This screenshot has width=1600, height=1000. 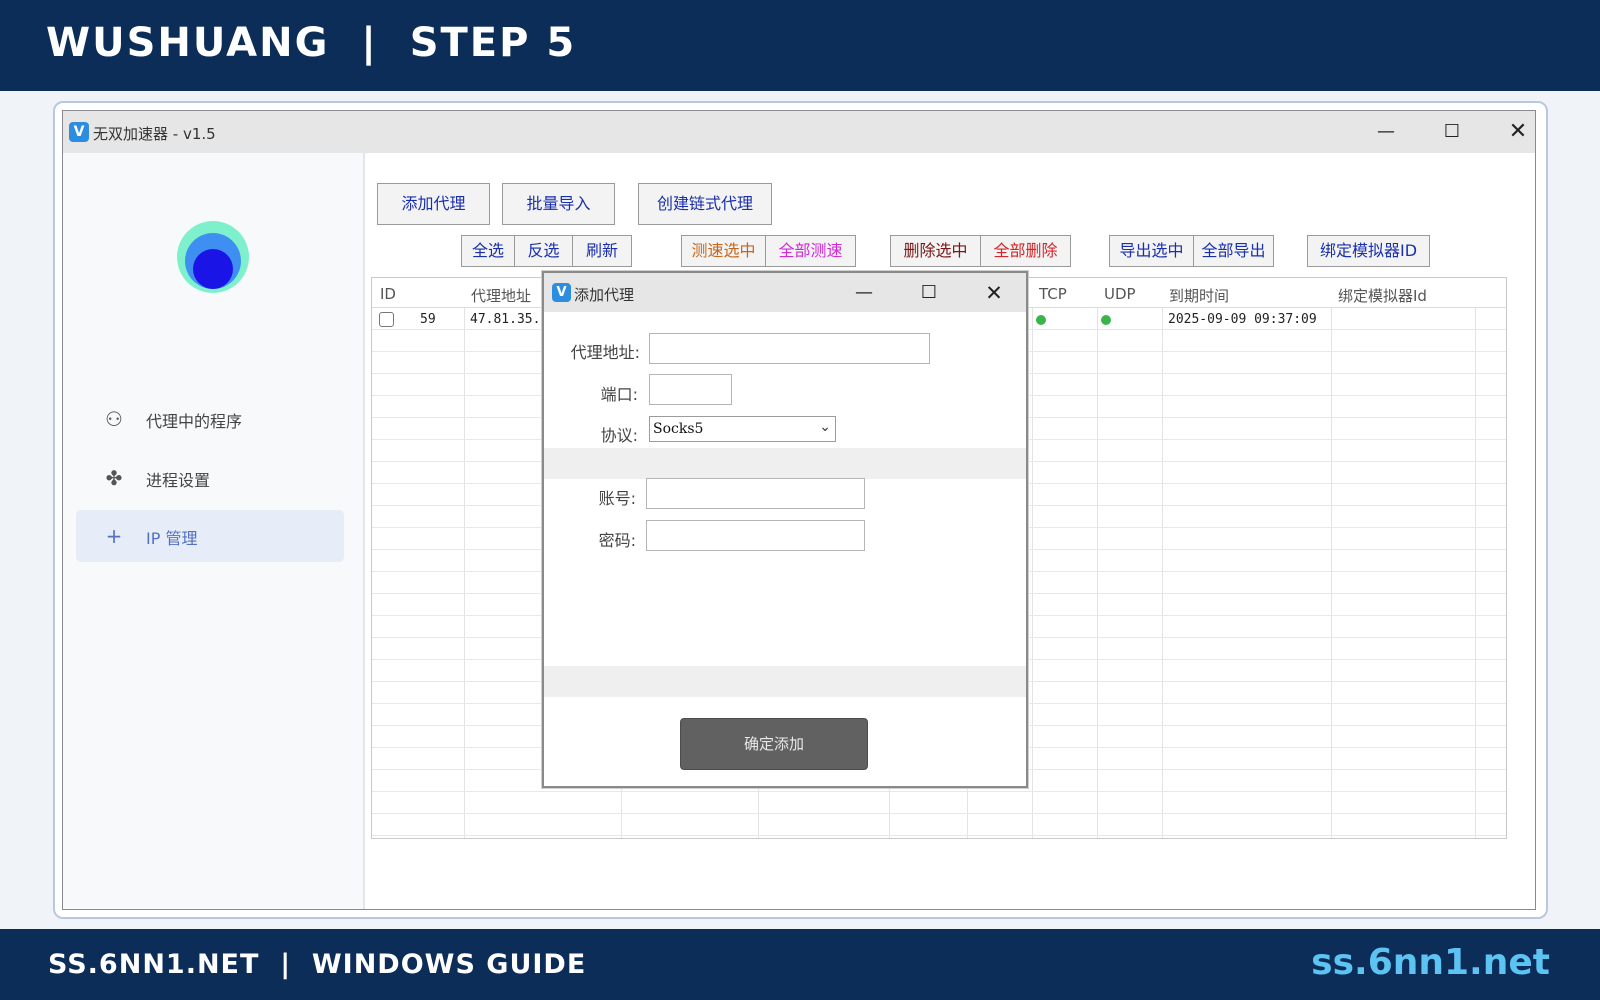 I want to click on sidebar: ⚇ 代理中的程序 ✤ 进程设置 + IP 管理, so click(x=214, y=531).